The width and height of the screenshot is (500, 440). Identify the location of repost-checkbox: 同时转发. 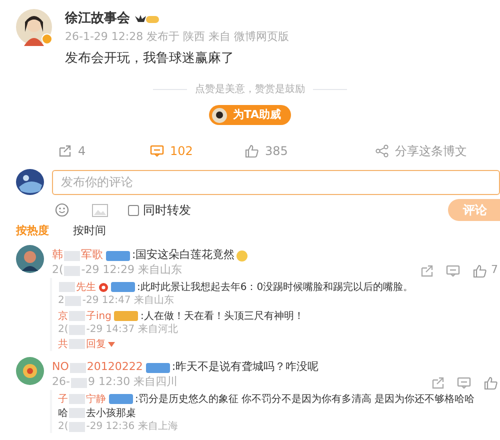
(159, 210).